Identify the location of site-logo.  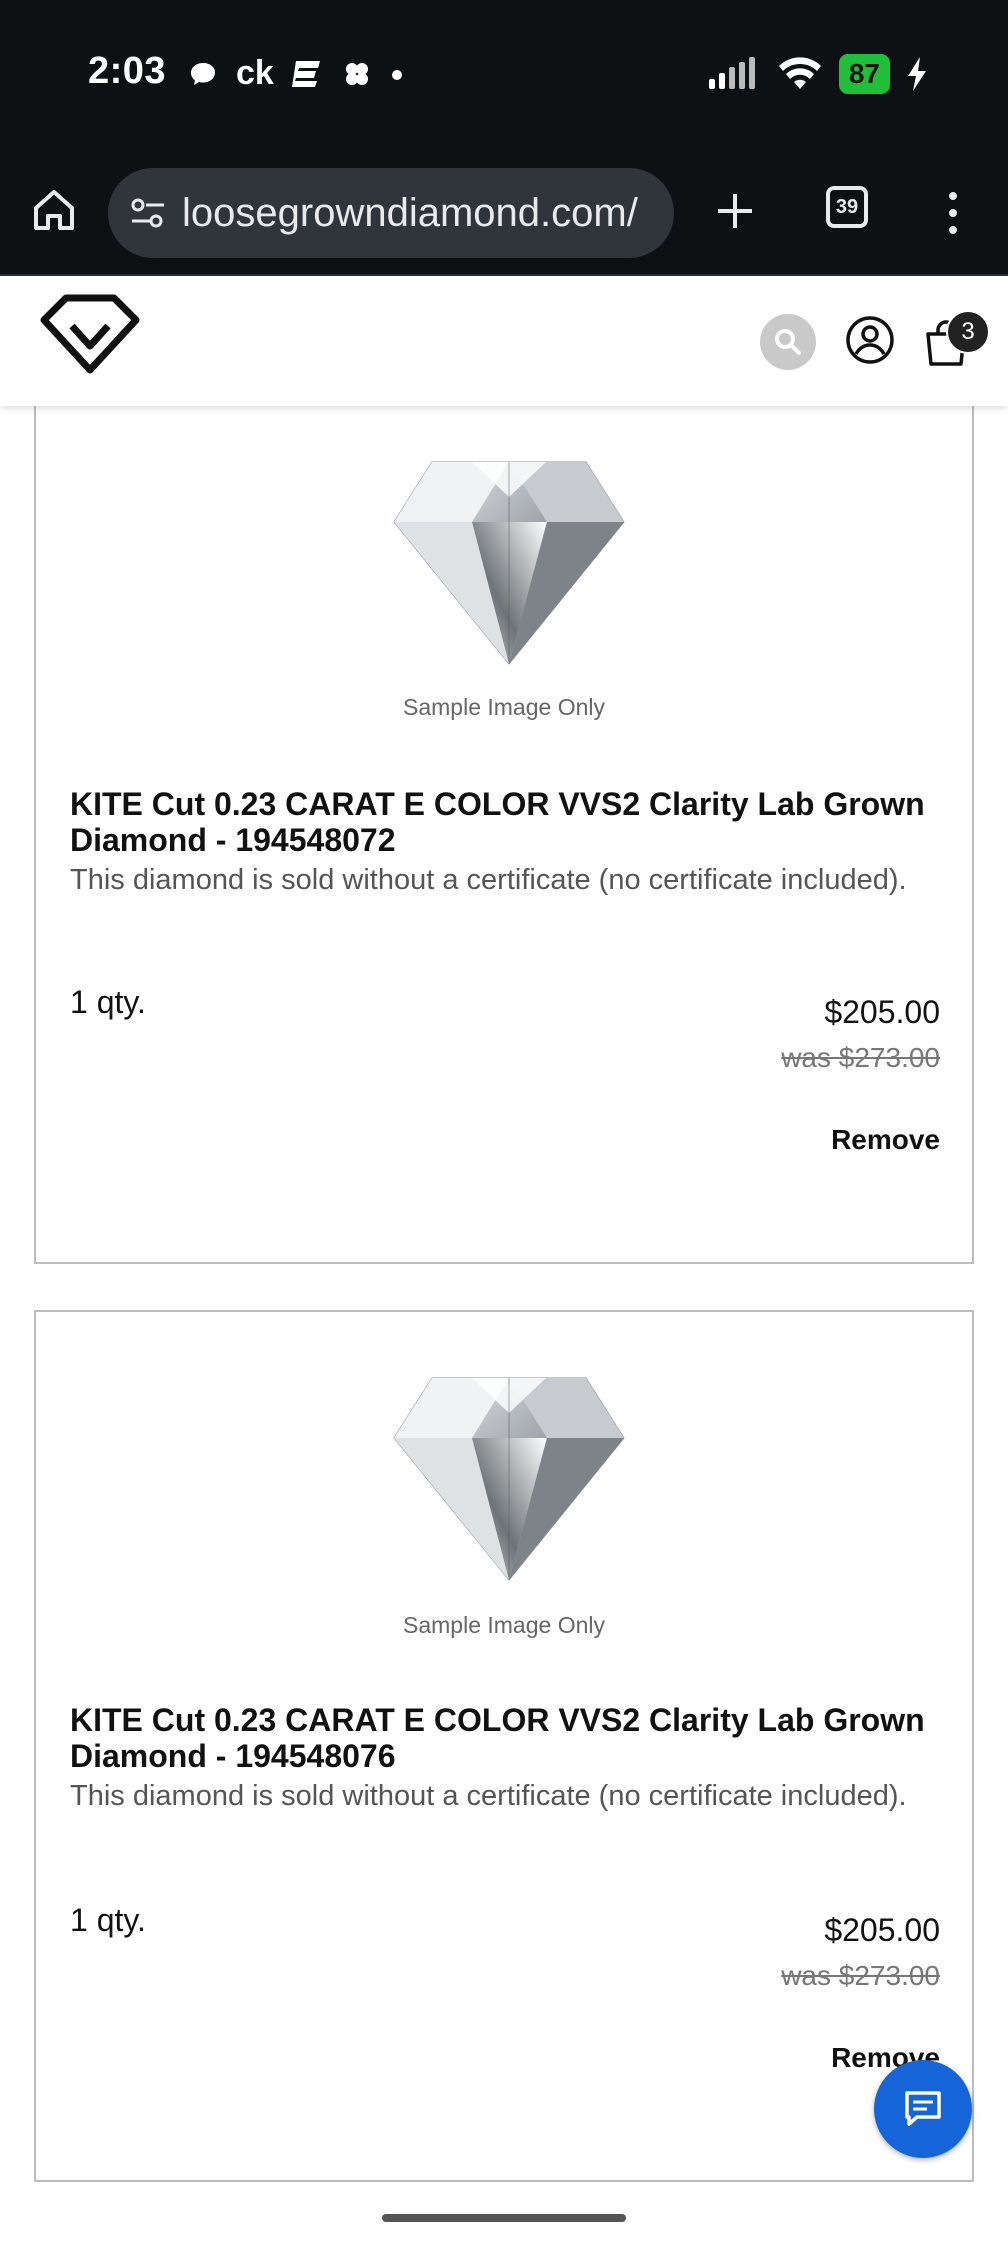
(90, 334).